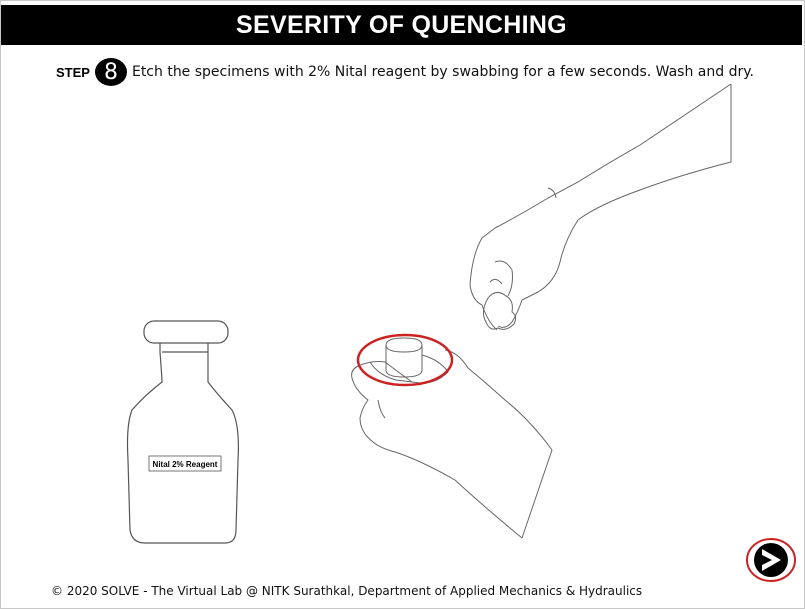  What do you see at coordinates (182, 443) in the screenshot?
I see `bottle-body` at bounding box center [182, 443].